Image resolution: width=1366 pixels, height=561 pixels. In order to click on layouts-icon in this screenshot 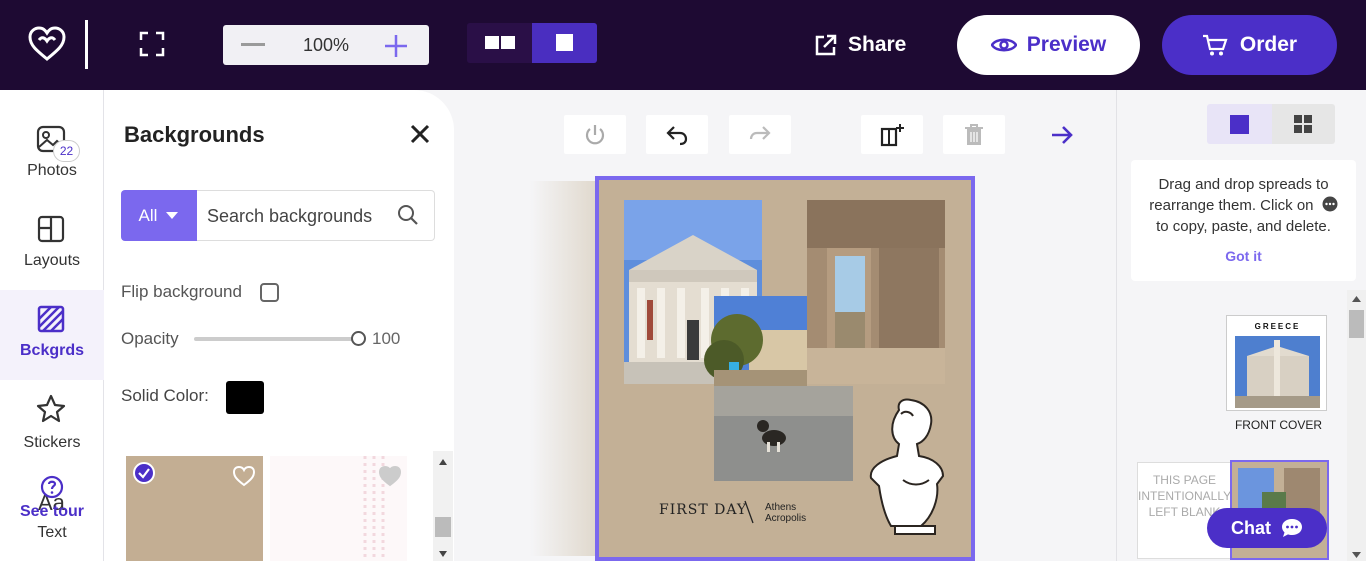, I will do `click(51, 229)`.